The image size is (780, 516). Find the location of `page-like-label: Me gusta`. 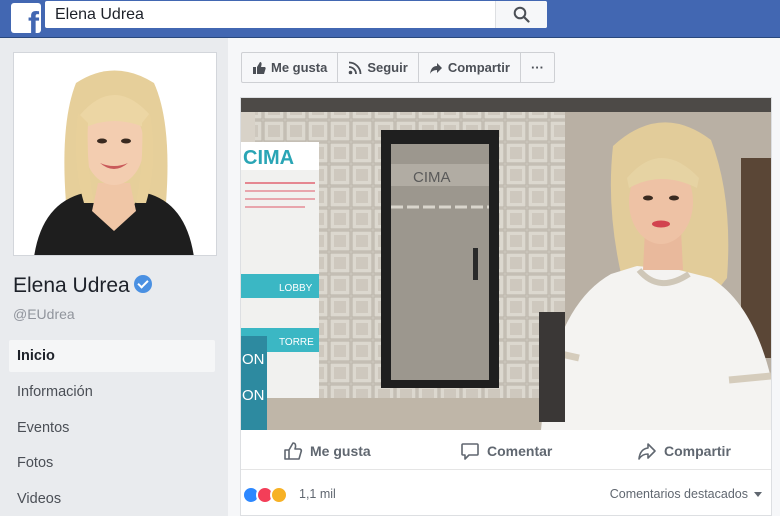

page-like-label: Me gusta is located at coordinates (299, 67).